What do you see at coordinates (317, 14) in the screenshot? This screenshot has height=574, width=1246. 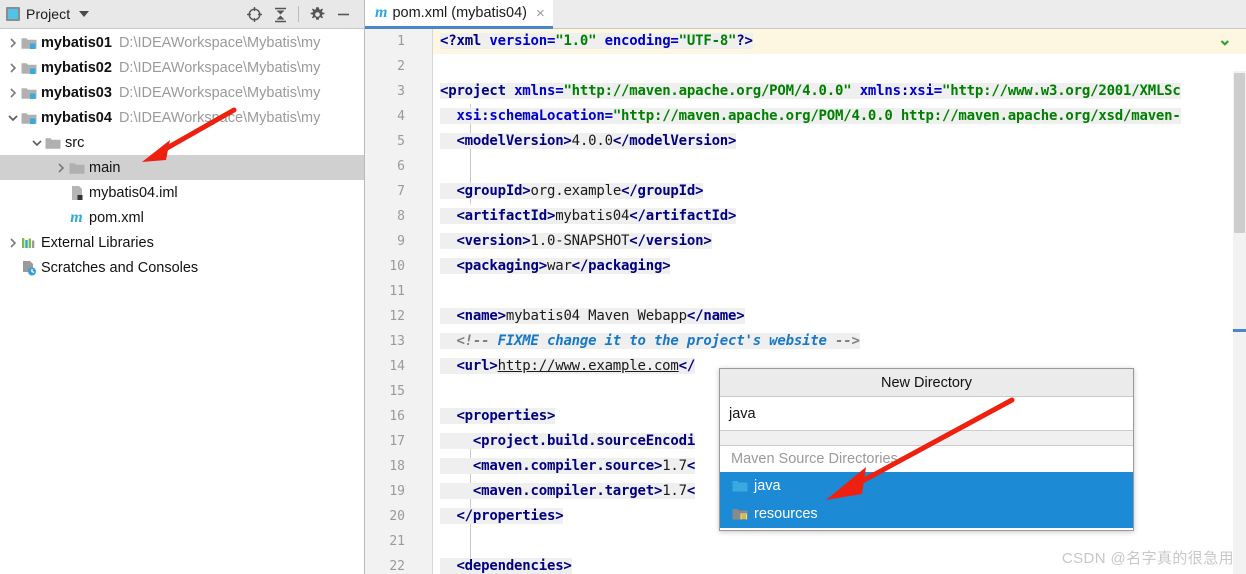 I see `gear-icon` at bounding box center [317, 14].